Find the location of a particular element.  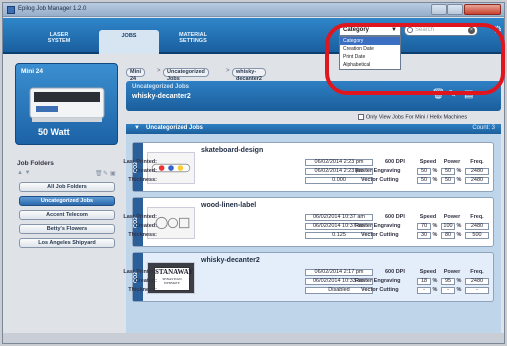

folder-la-shipyard: Los Angeles Shipyard is located at coordinates (67, 243).